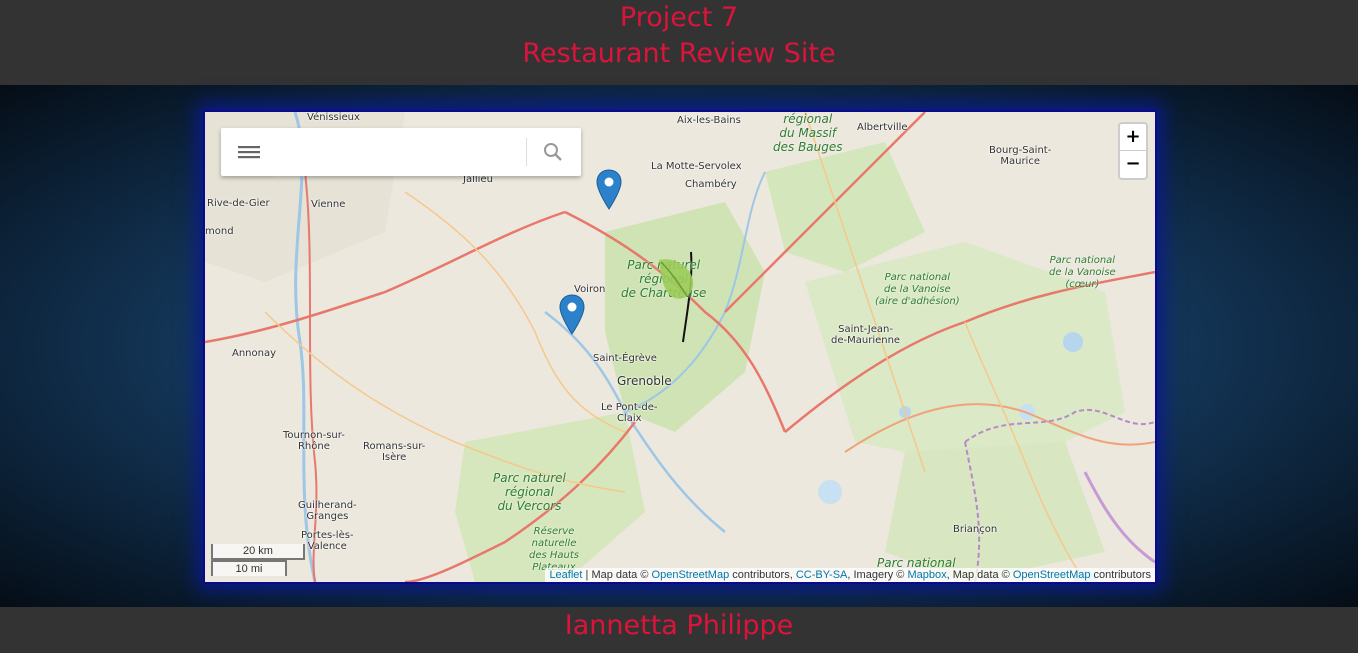 This screenshot has width=1358, height=653. I want to click on osm-link-2: OpenStreetMap, so click(1052, 575).